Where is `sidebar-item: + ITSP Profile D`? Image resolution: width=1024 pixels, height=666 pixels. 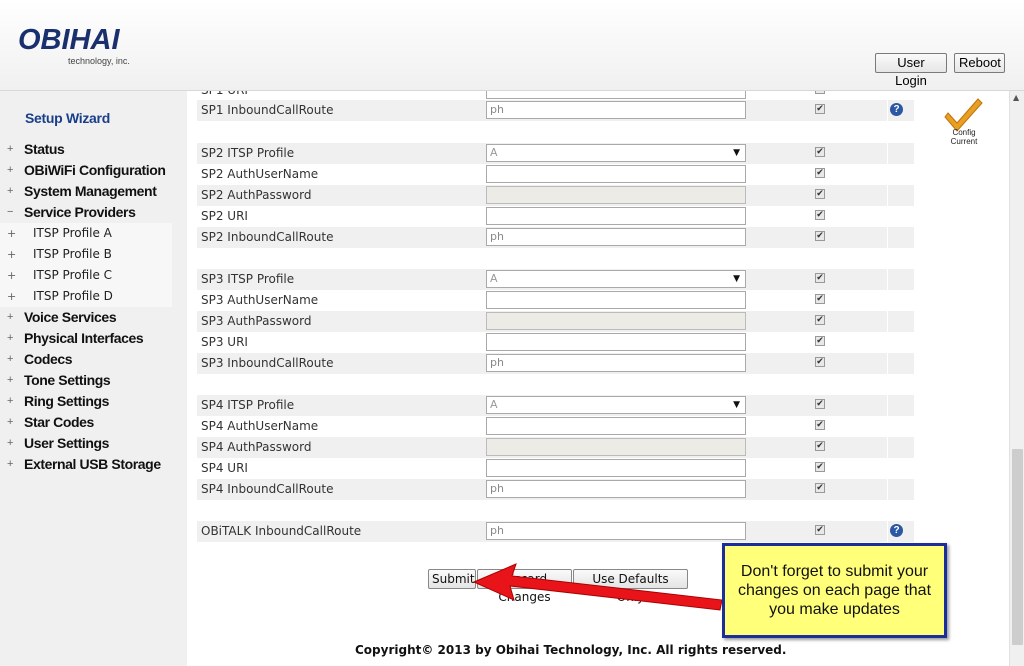 sidebar-item: + ITSP Profile D is located at coordinates (86, 296).